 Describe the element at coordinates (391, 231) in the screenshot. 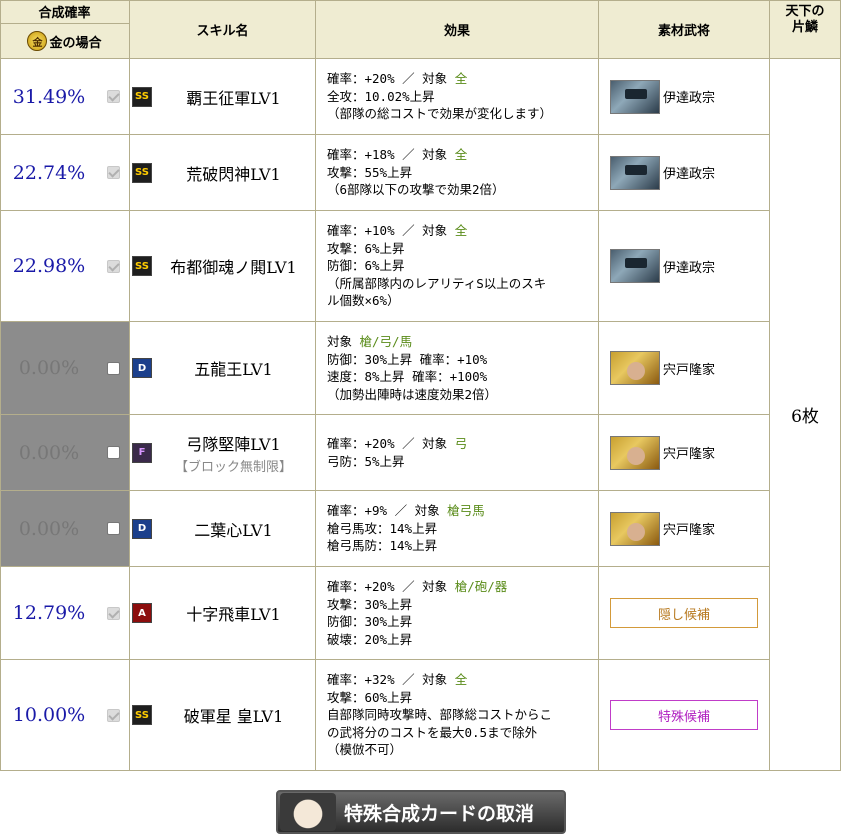

I see `effect-text: 確率：+10% ／ 対象` at that location.